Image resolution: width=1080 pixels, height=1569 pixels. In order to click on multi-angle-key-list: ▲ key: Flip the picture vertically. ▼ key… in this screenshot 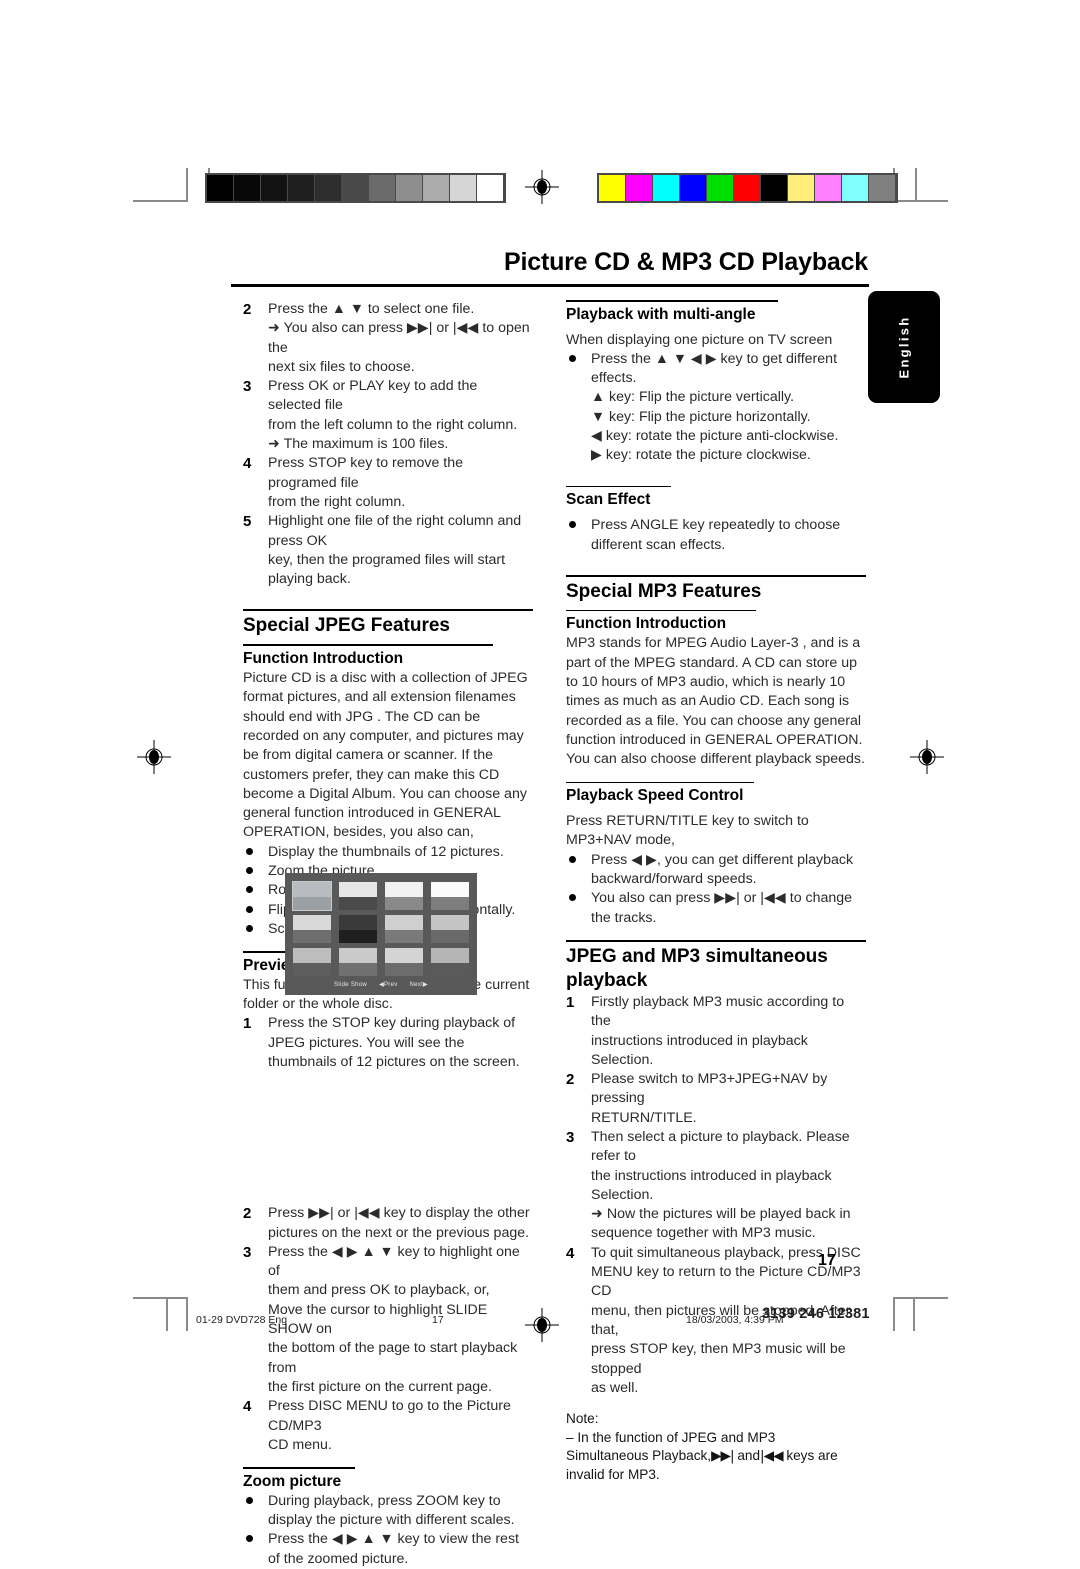, I will do `click(716, 426)`.